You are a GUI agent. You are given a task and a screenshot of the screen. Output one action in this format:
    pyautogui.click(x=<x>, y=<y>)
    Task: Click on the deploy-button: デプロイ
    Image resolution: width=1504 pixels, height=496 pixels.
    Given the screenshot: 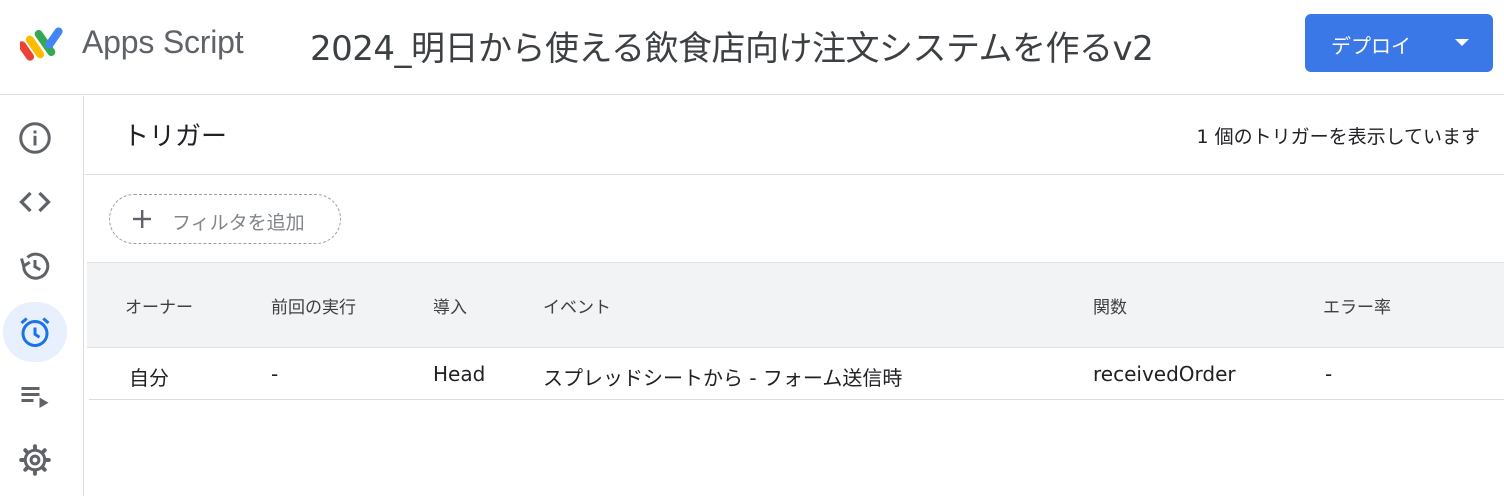 What is the action you would take?
    pyautogui.click(x=1399, y=43)
    